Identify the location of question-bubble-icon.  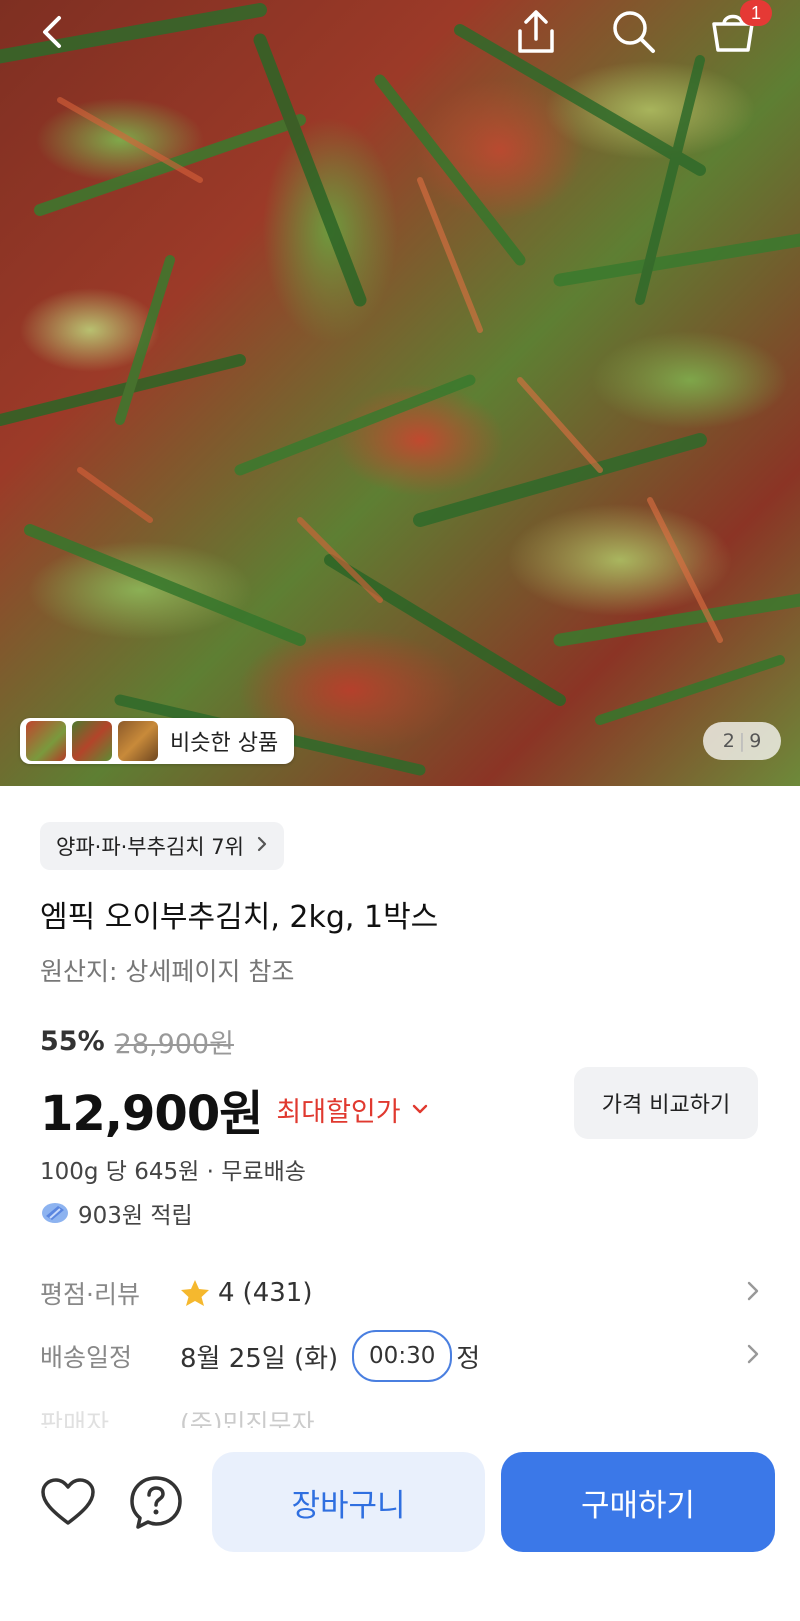
(156, 1502).